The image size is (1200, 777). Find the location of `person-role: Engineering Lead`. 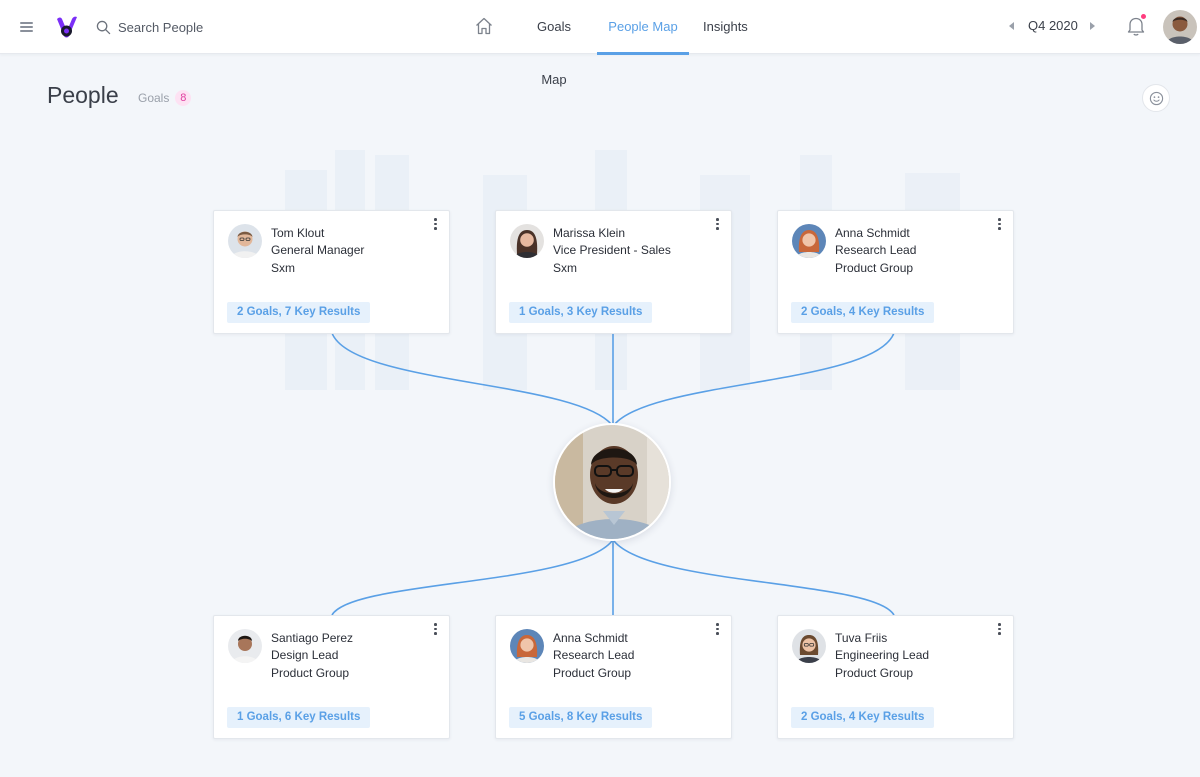

person-role: Engineering Lead is located at coordinates (882, 655).